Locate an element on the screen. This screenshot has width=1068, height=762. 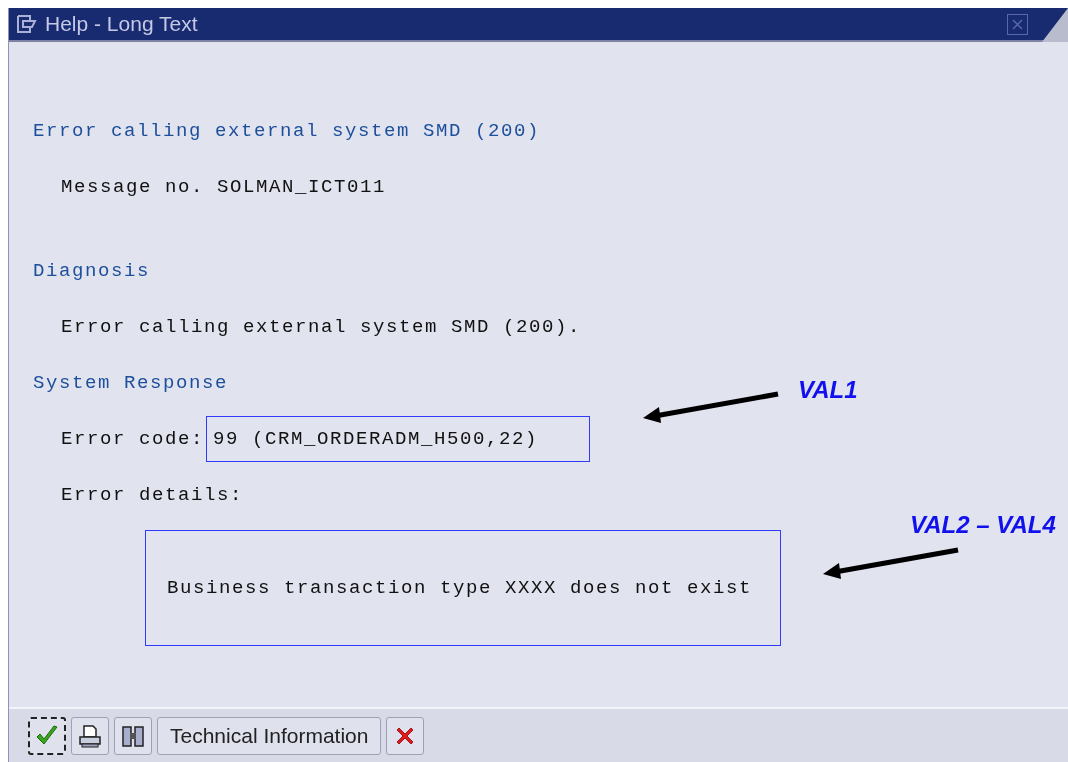
field-label: Error code: is located at coordinates (133, 439).